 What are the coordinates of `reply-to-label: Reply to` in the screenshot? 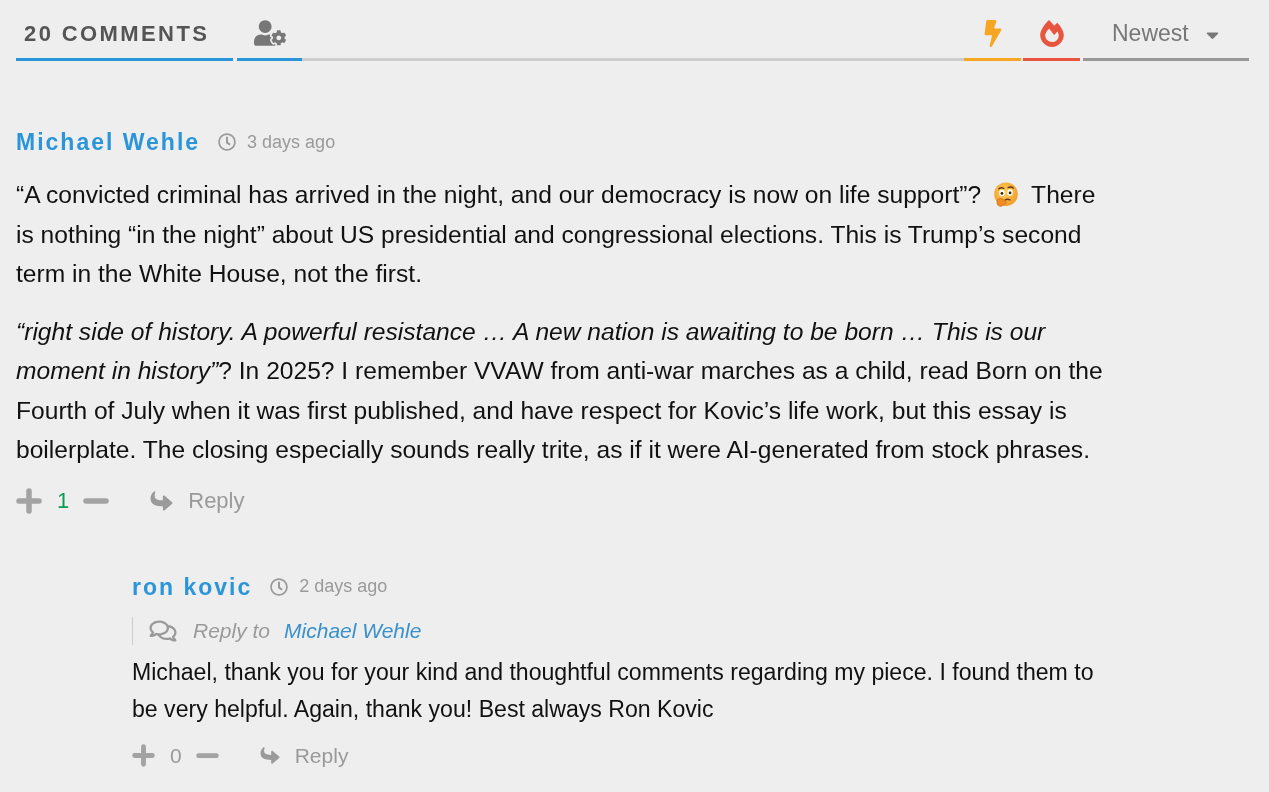 It's located at (232, 630).